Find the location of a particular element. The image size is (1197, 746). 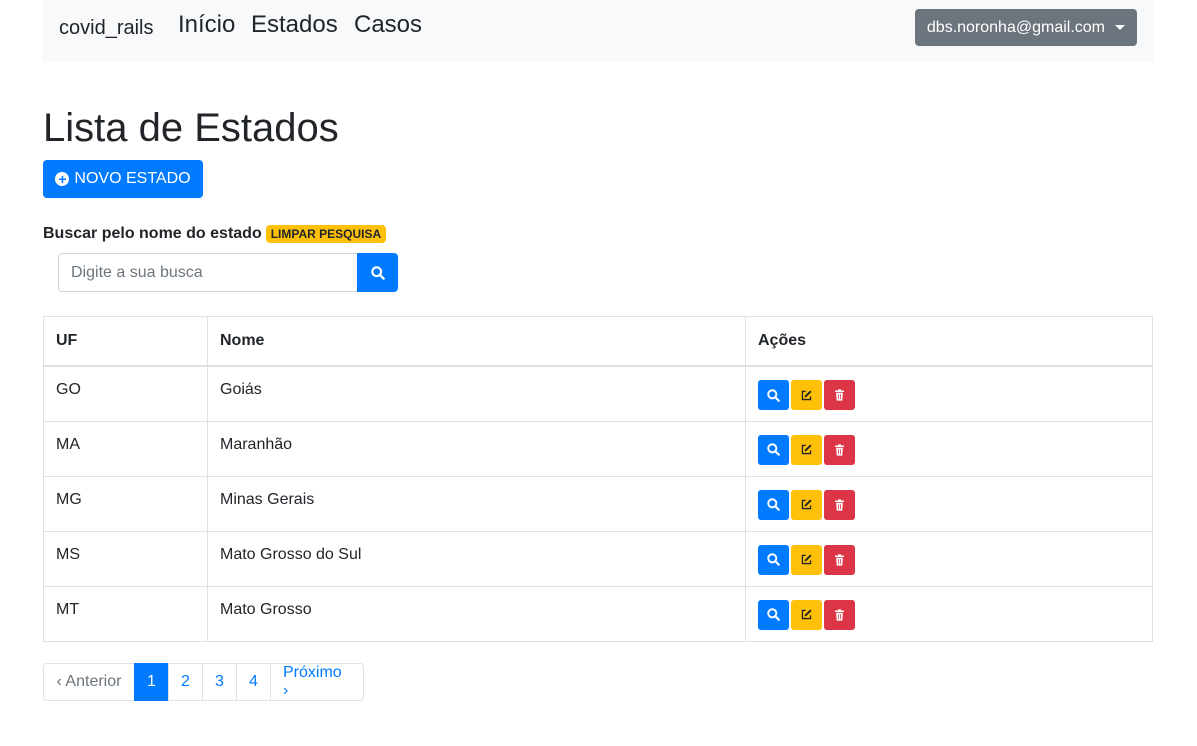

table-header-row: UF Nome Ações is located at coordinates (598, 341).